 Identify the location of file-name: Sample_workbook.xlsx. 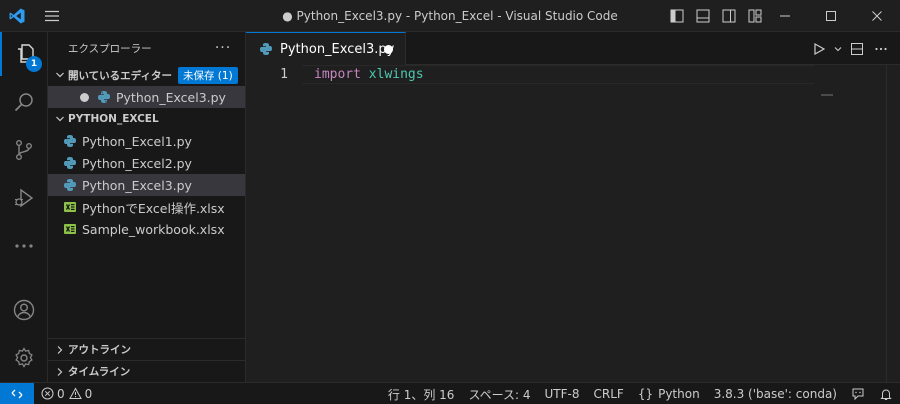
(153, 229).